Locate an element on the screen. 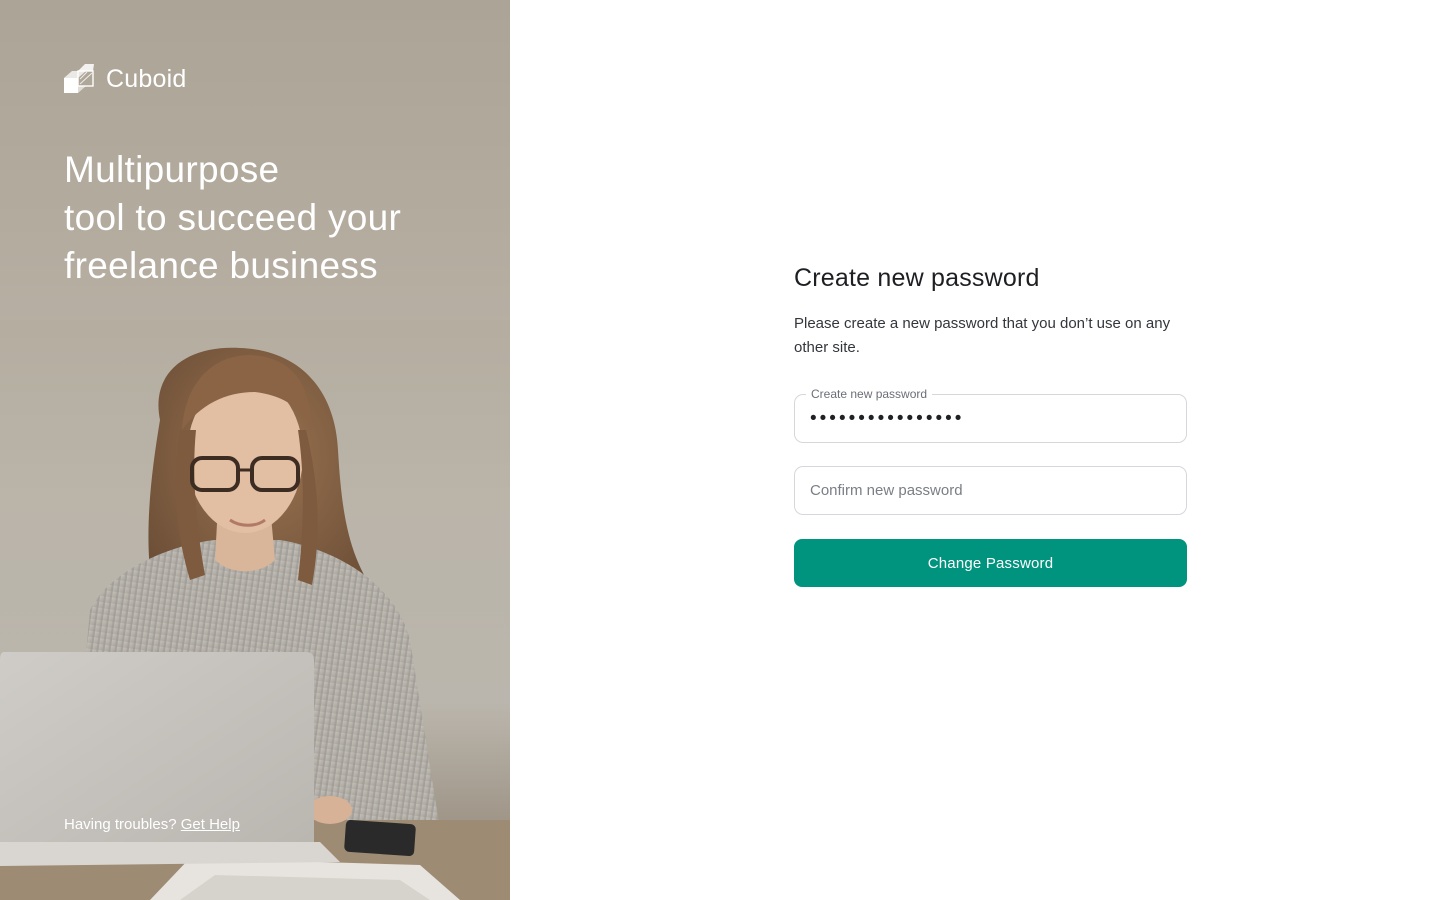 This screenshot has width=1440, height=900. confirm-password-field is located at coordinates (990, 490).